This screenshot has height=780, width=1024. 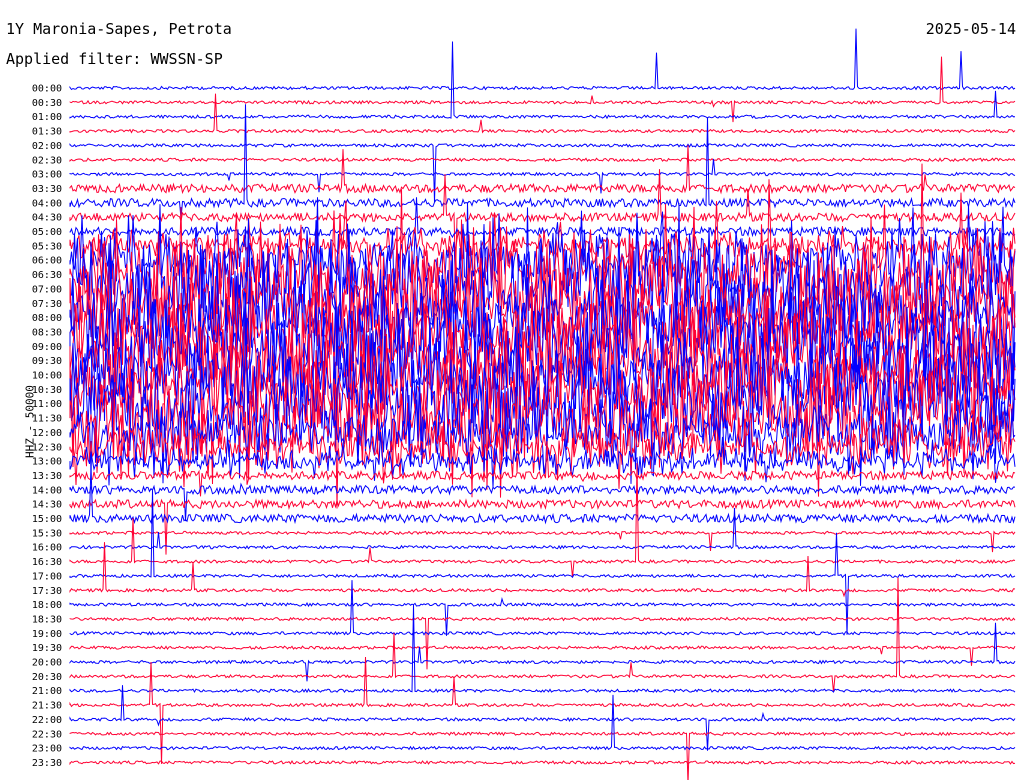 I want to click on time-tick-label: 03:00, so click(x=47, y=175).